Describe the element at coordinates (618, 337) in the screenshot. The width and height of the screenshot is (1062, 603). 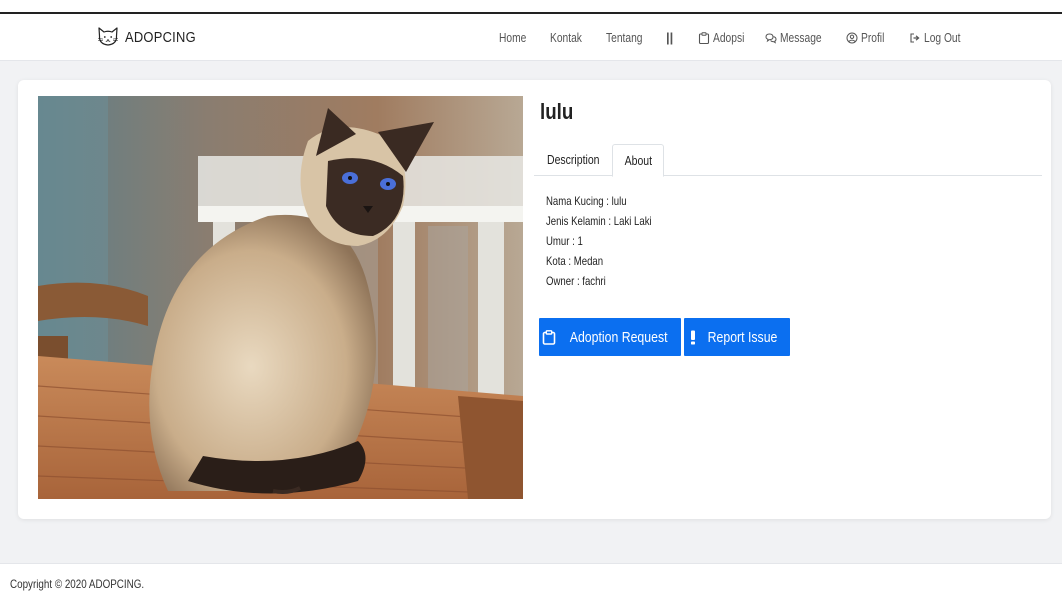
I see `adoption-request-label: Adoption Request` at that location.